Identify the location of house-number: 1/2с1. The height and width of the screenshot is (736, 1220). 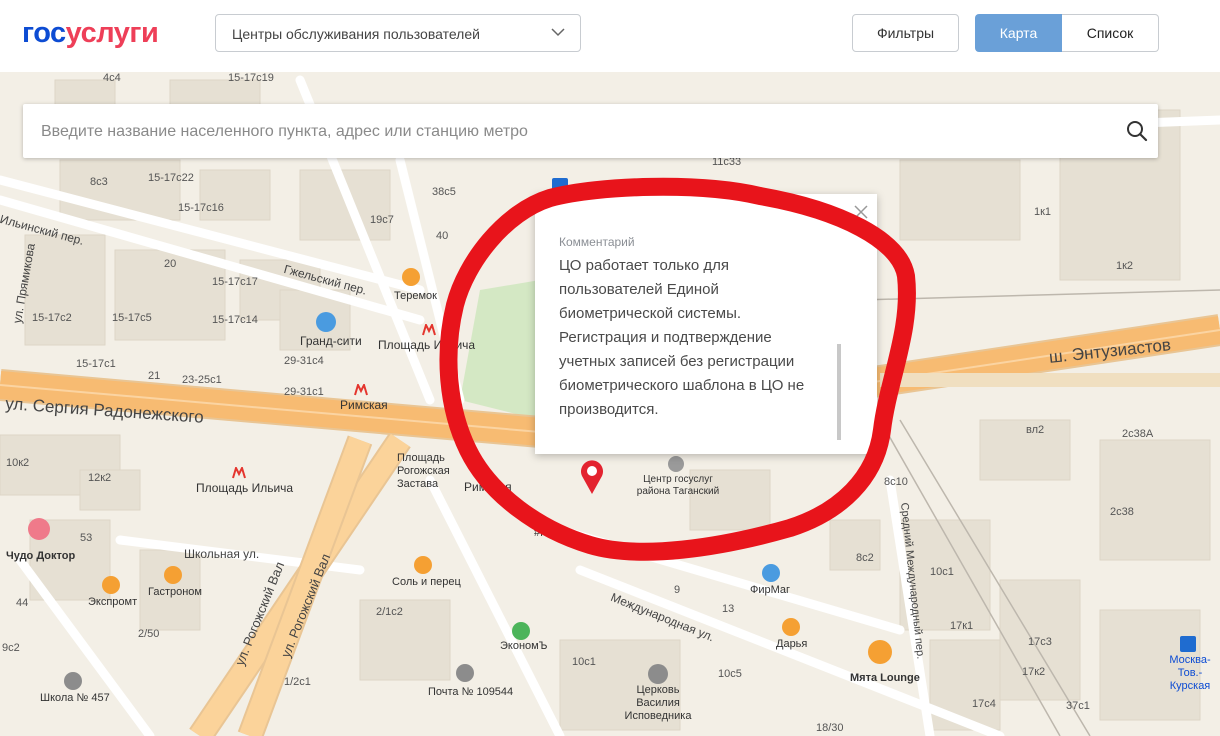
(297, 682).